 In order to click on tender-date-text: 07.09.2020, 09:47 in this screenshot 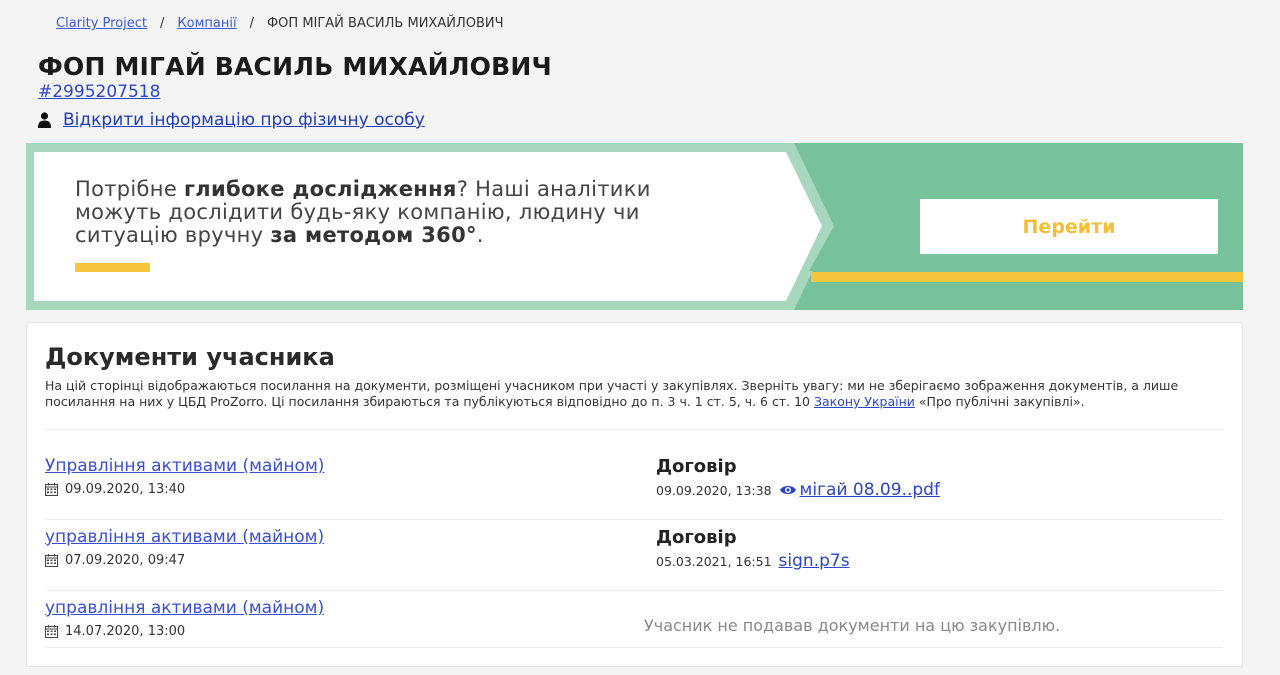, I will do `click(125, 560)`.